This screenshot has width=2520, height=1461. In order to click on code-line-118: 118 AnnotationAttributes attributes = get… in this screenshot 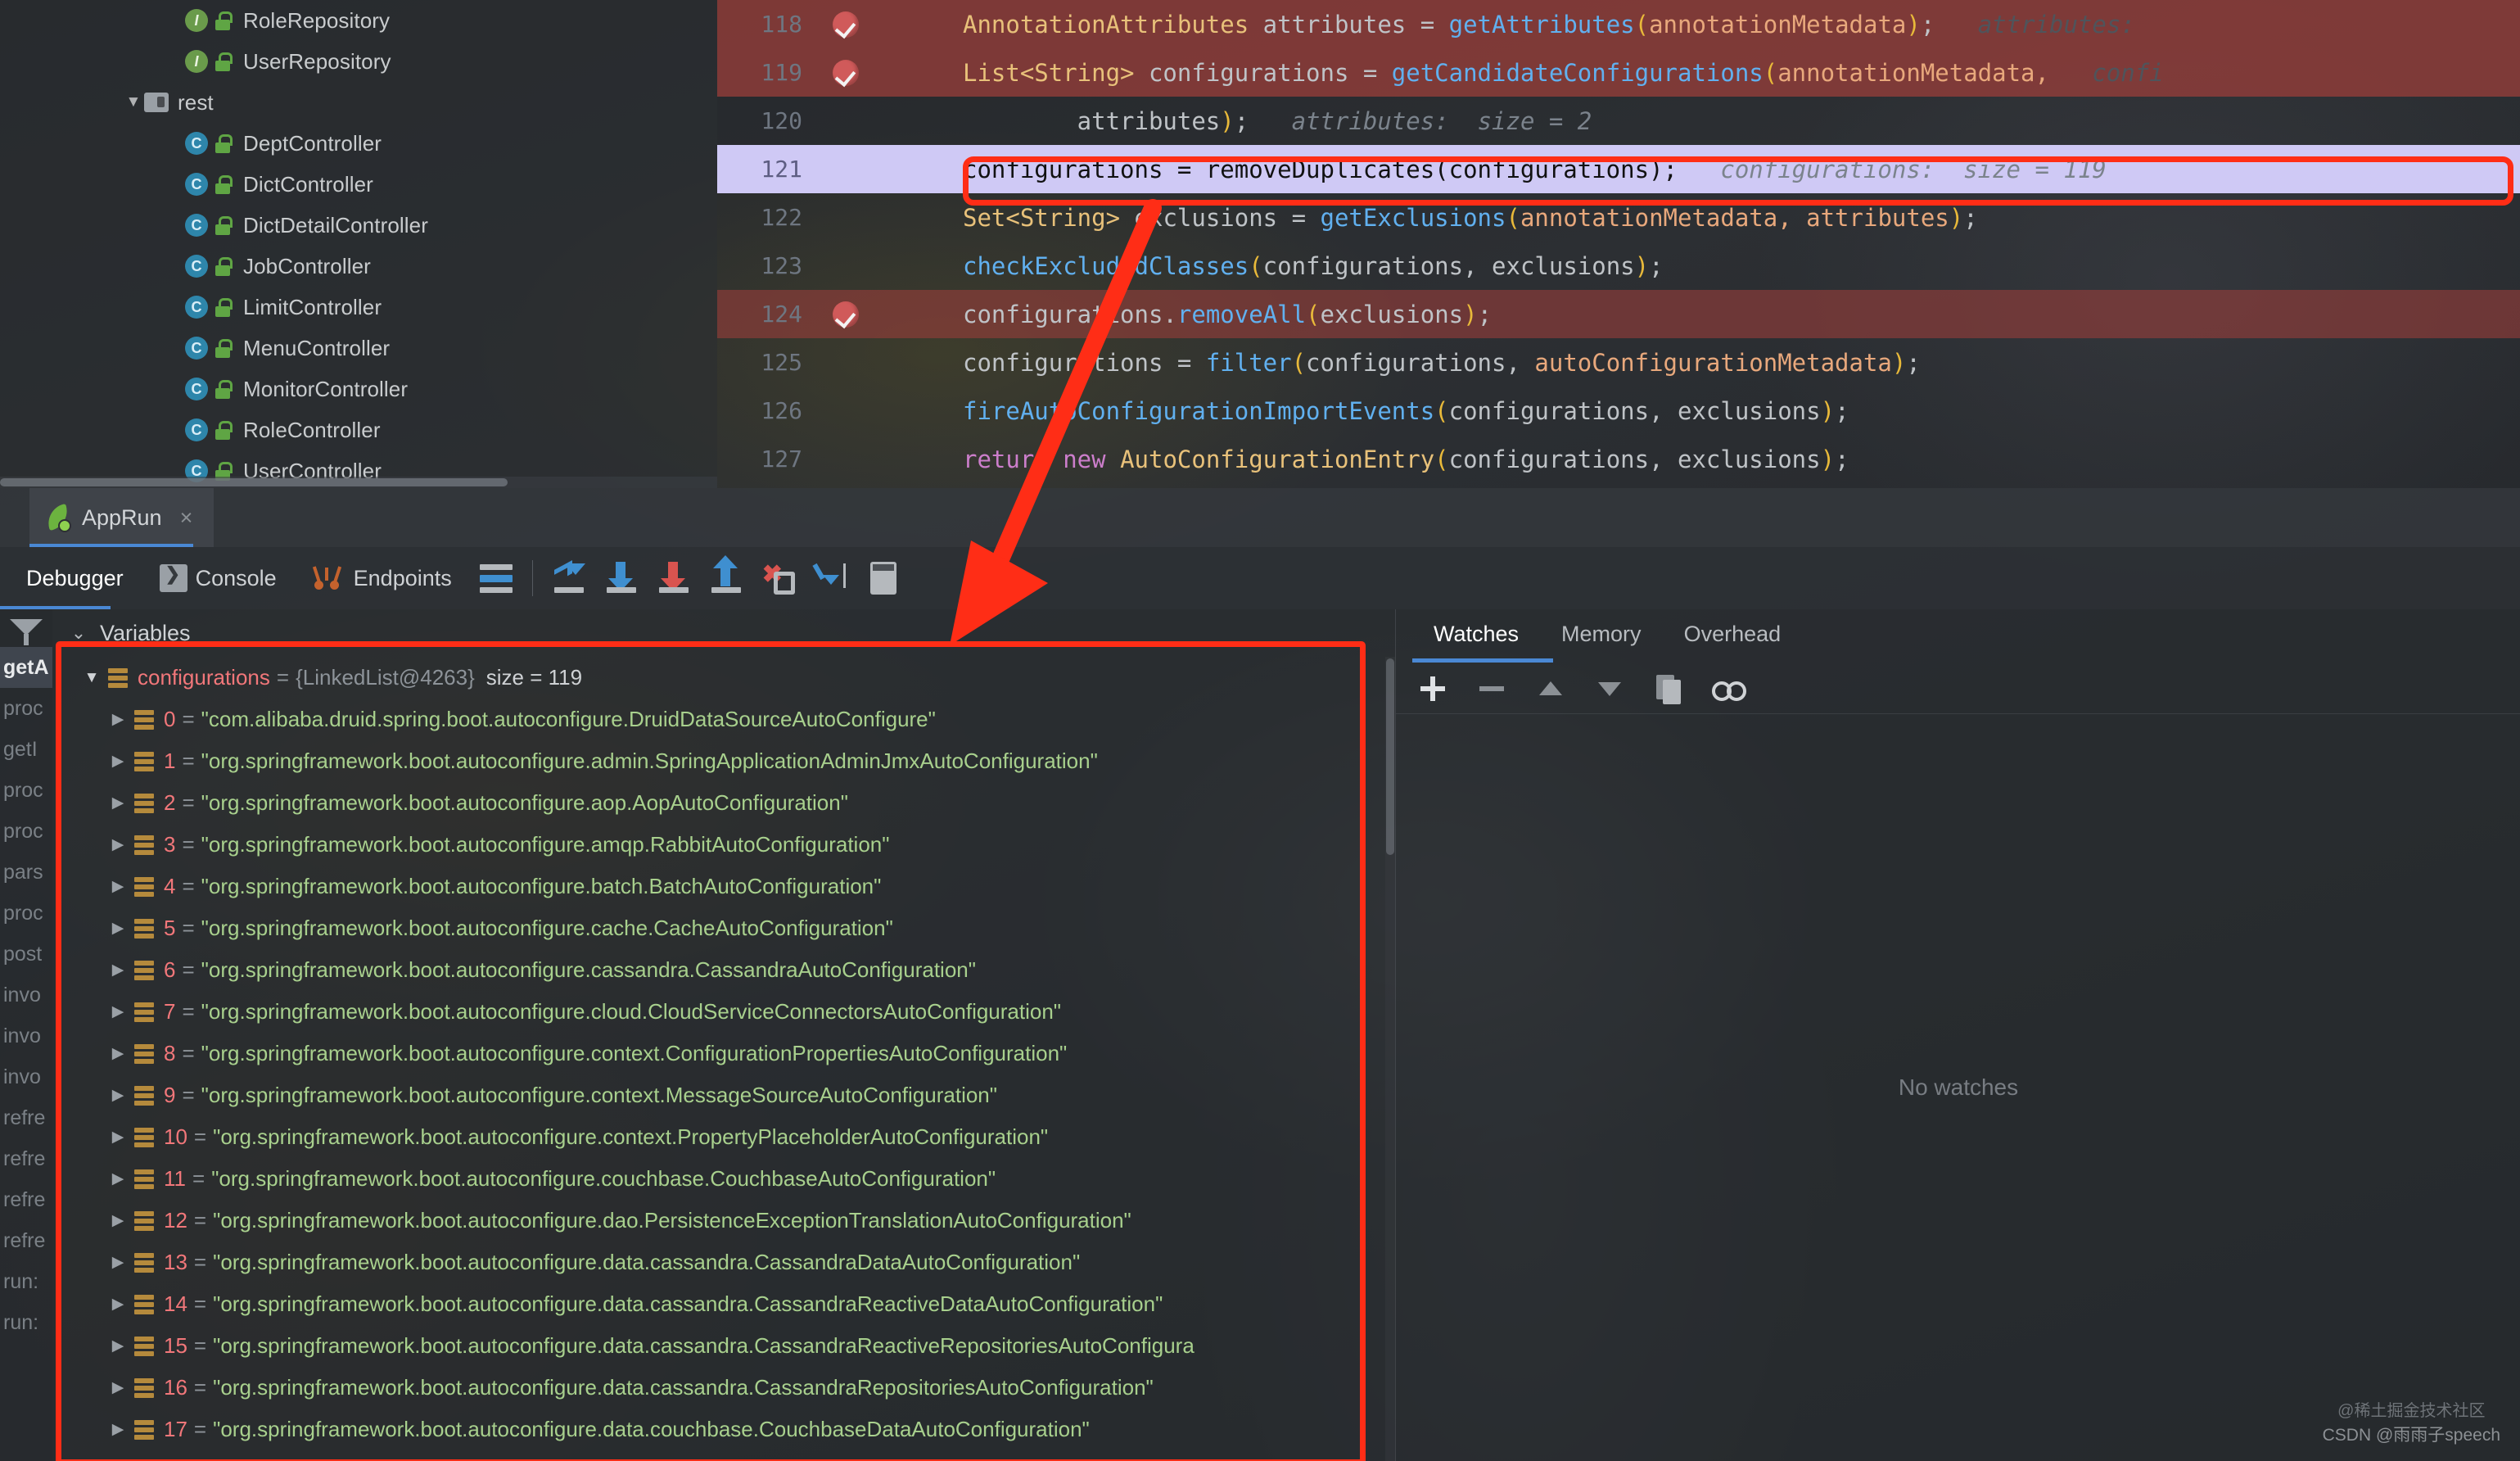, I will do `click(1618, 24)`.